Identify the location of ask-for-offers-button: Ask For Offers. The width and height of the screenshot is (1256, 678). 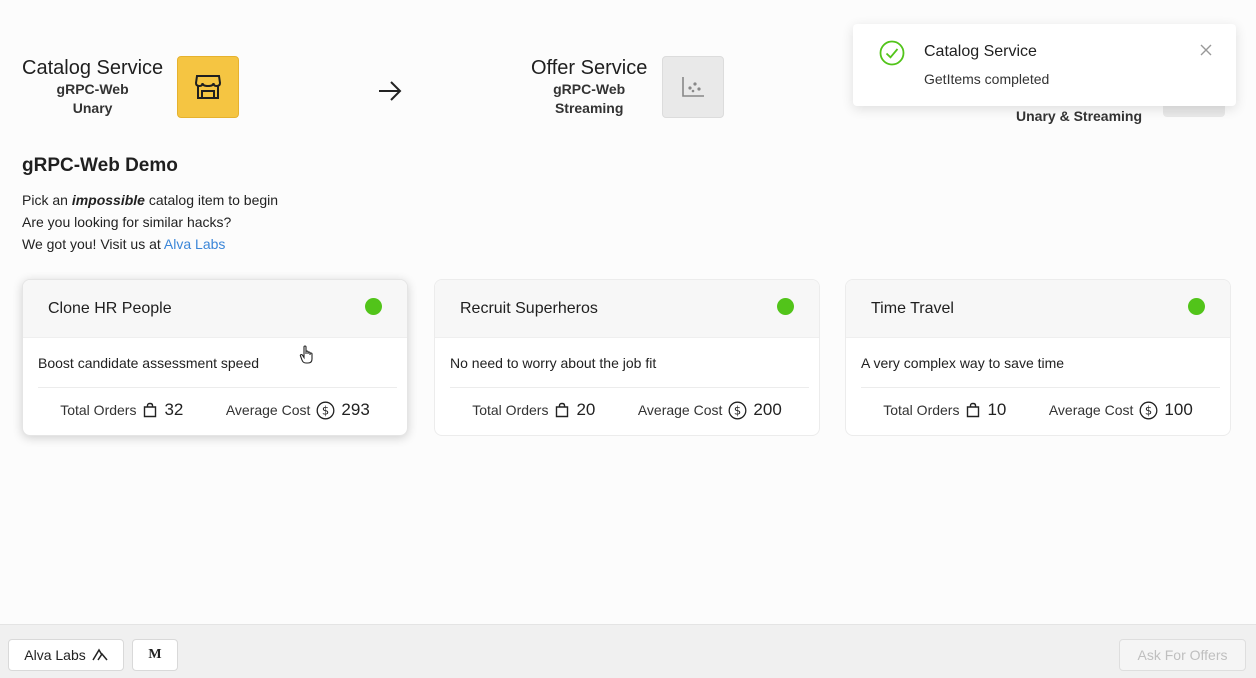
(1182, 655).